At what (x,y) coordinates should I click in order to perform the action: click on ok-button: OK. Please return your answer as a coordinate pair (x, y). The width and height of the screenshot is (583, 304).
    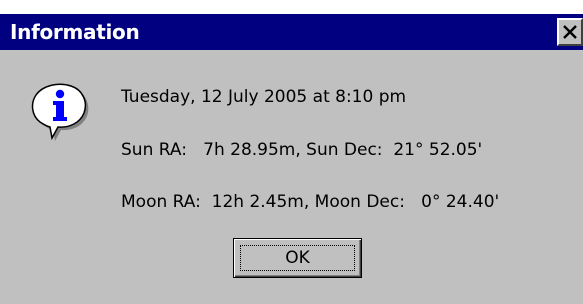
    Looking at the image, I should click on (297, 258).